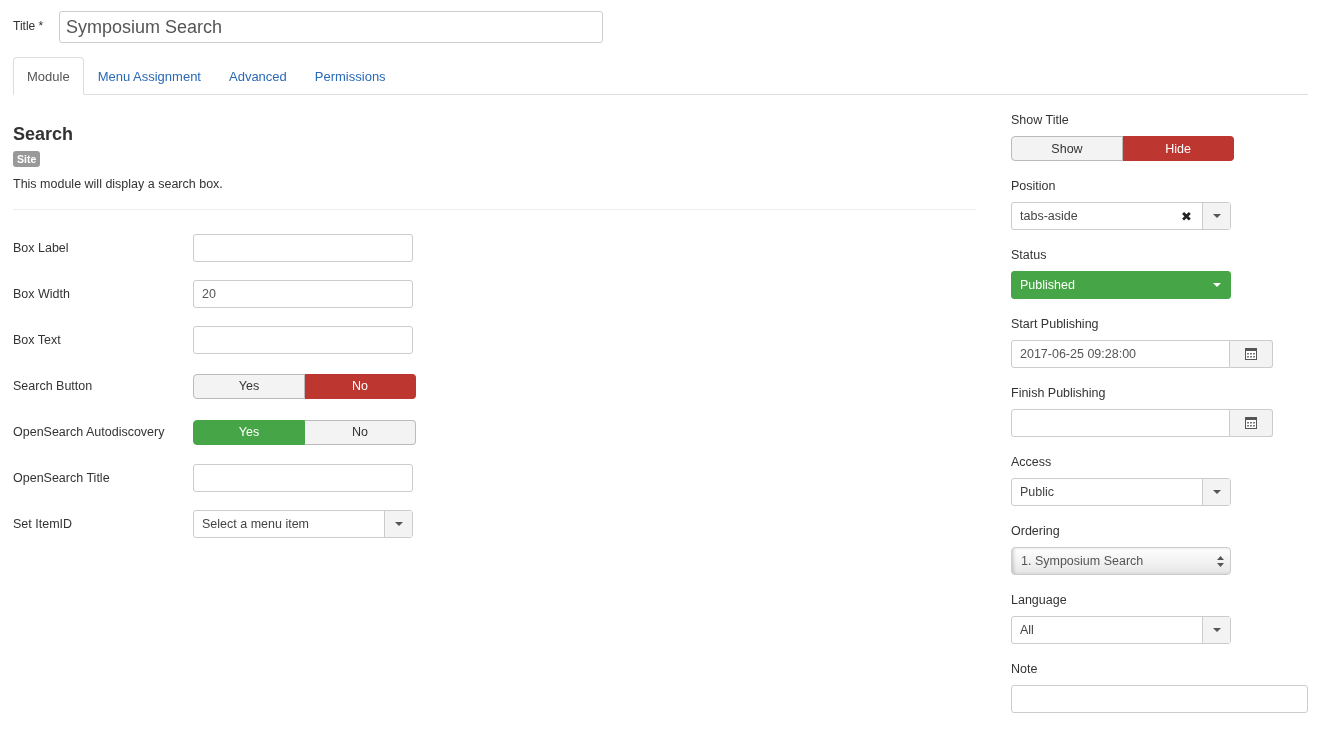 Image resolution: width=1324 pixels, height=747 pixels. I want to click on field-label: Box Label, so click(41, 248).